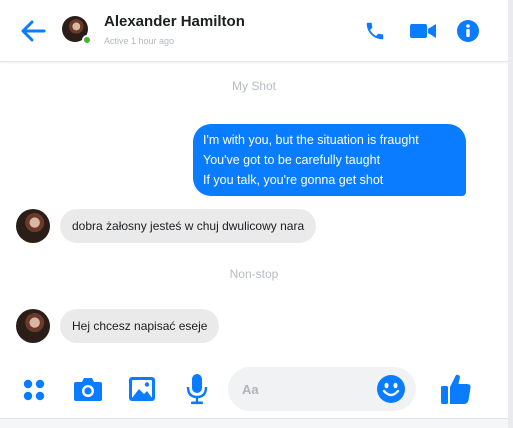 The height and width of the screenshot is (428, 513). I want to click on camera-icon, so click(88, 389).